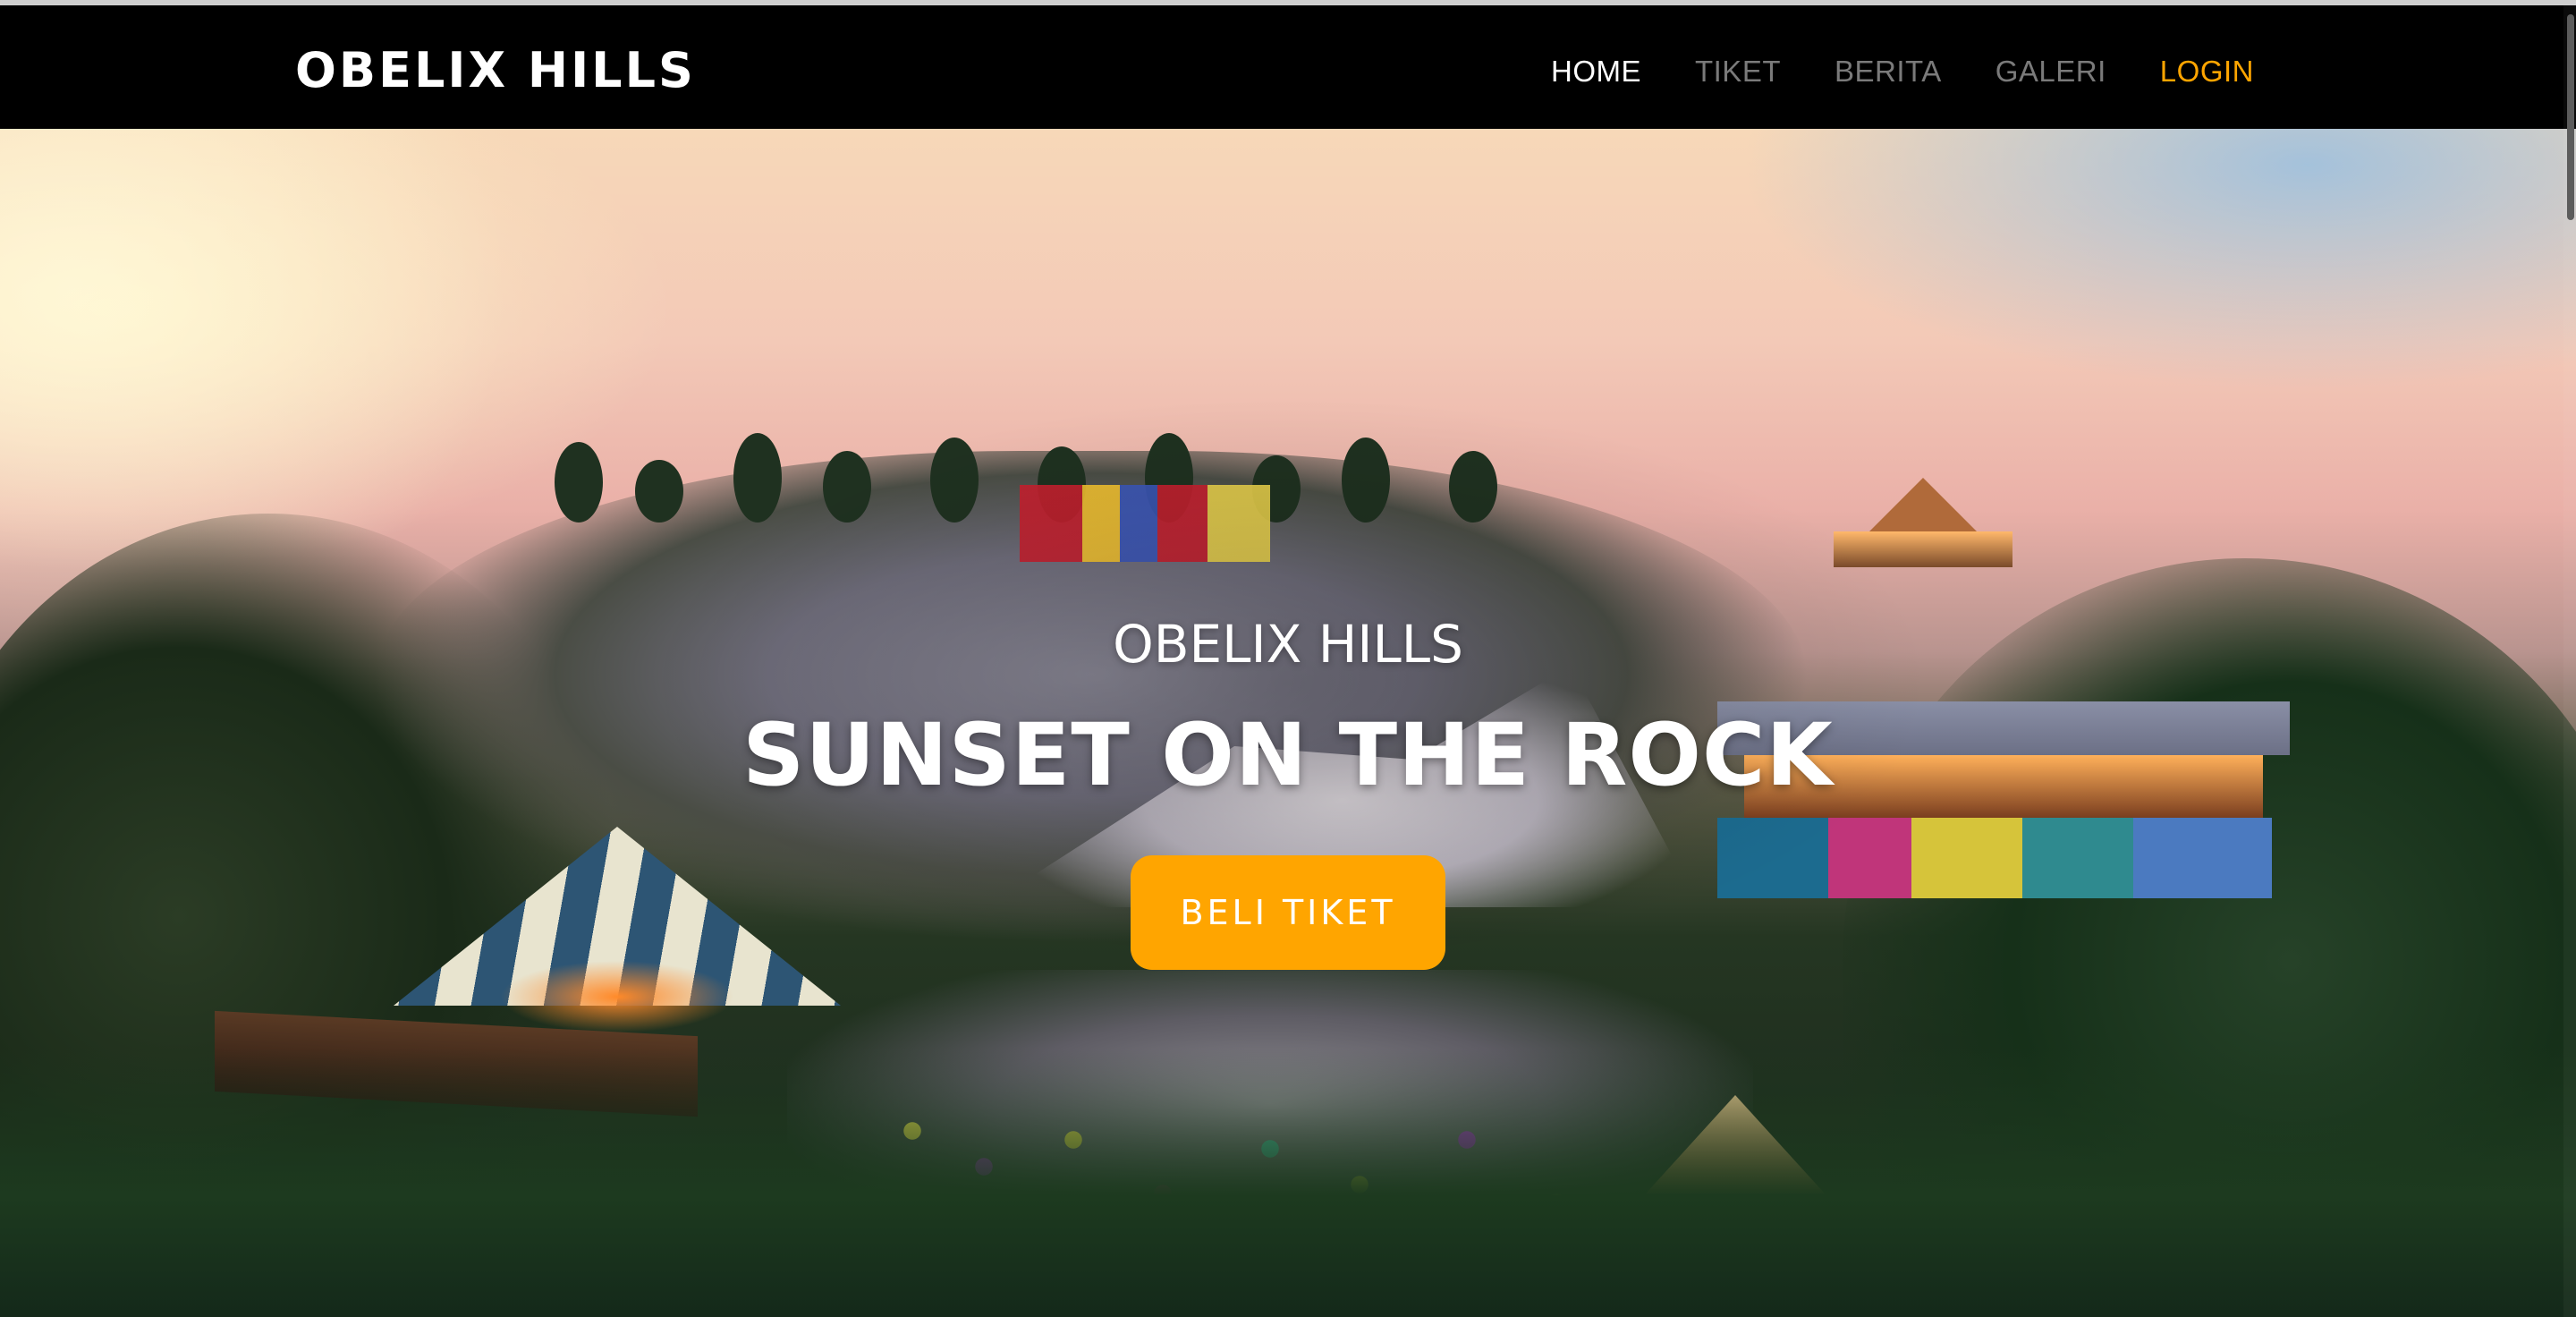 Image resolution: width=2576 pixels, height=1317 pixels. What do you see at coordinates (2051, 71) in the screenshot?
I see `nav-galeri: GALERI` at bounding box center [2051, 71].